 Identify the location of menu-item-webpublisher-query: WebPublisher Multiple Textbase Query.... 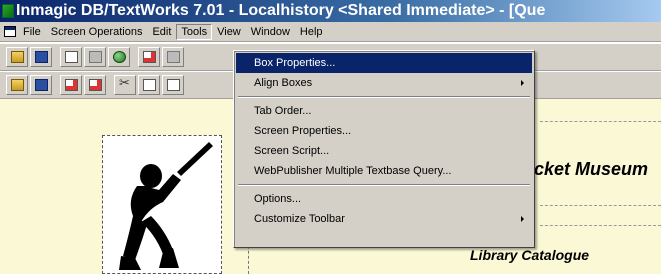
(384, 171).